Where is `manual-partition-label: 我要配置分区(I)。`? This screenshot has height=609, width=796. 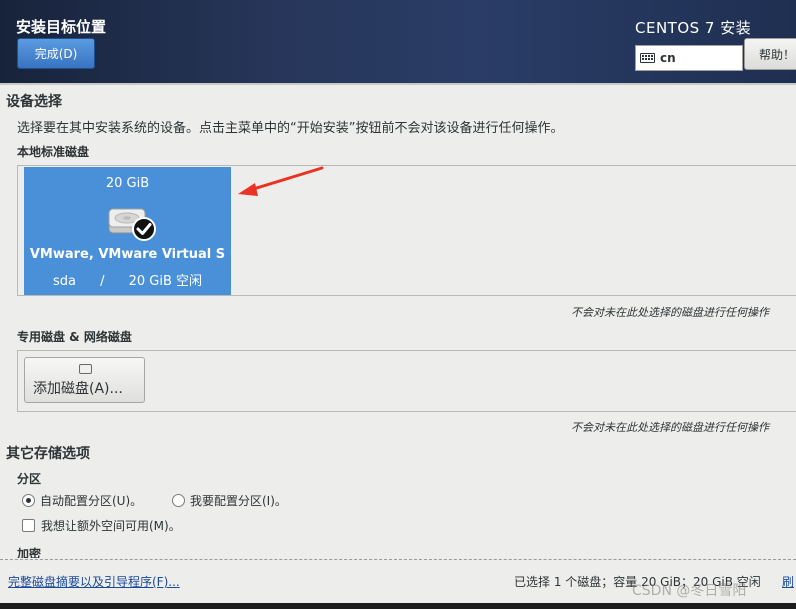
manual-partition-label: 我要配置分区(I)。 is located at coordinates (238, 501).